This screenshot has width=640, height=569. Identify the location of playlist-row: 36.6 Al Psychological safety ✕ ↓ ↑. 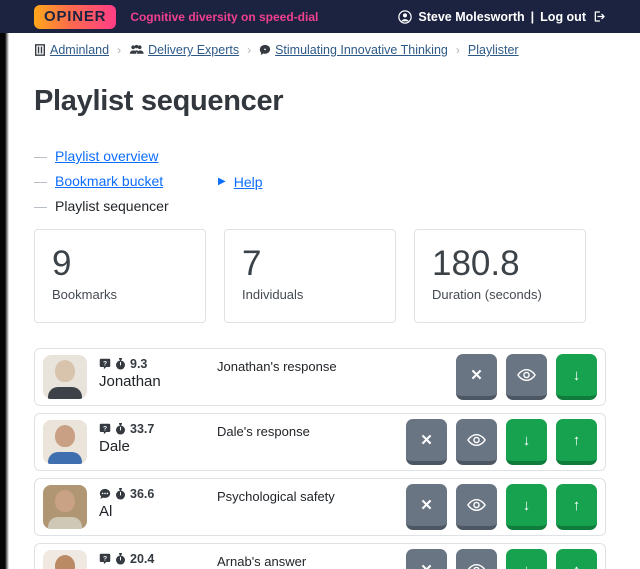
(320, 507).